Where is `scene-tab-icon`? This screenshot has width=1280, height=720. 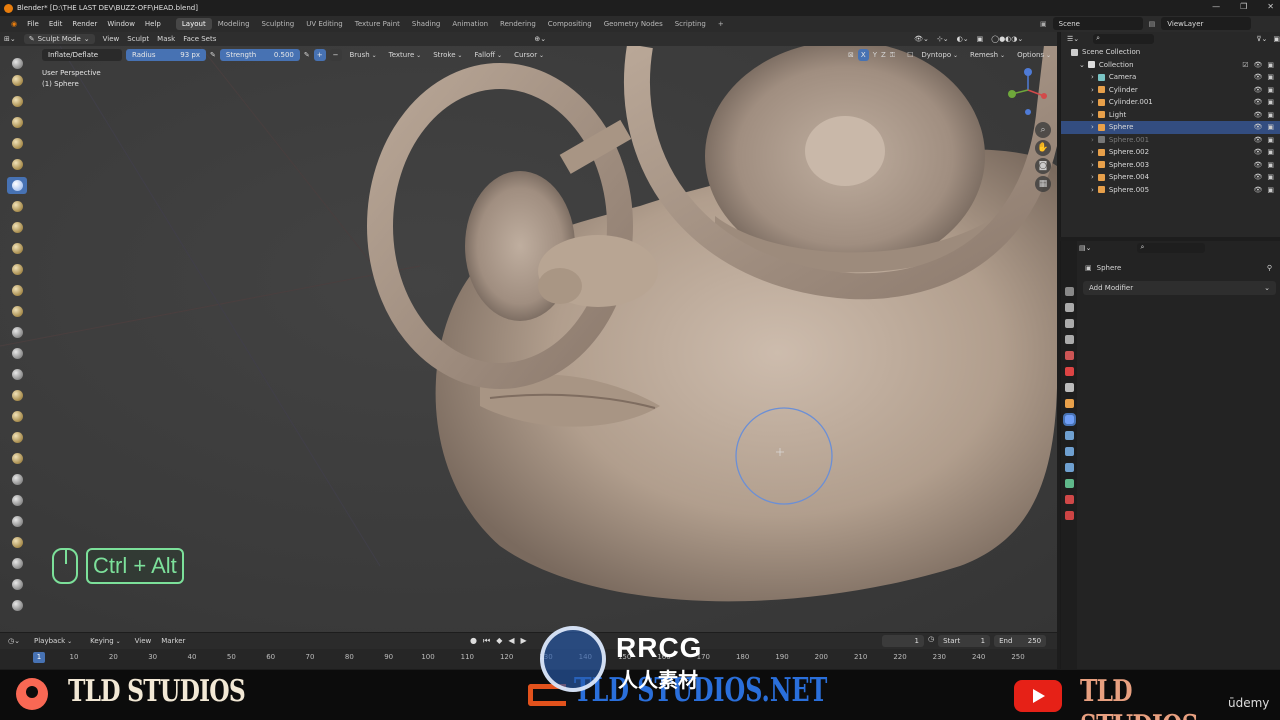 scene-tab-icon is located at coordinates (1069, 355).